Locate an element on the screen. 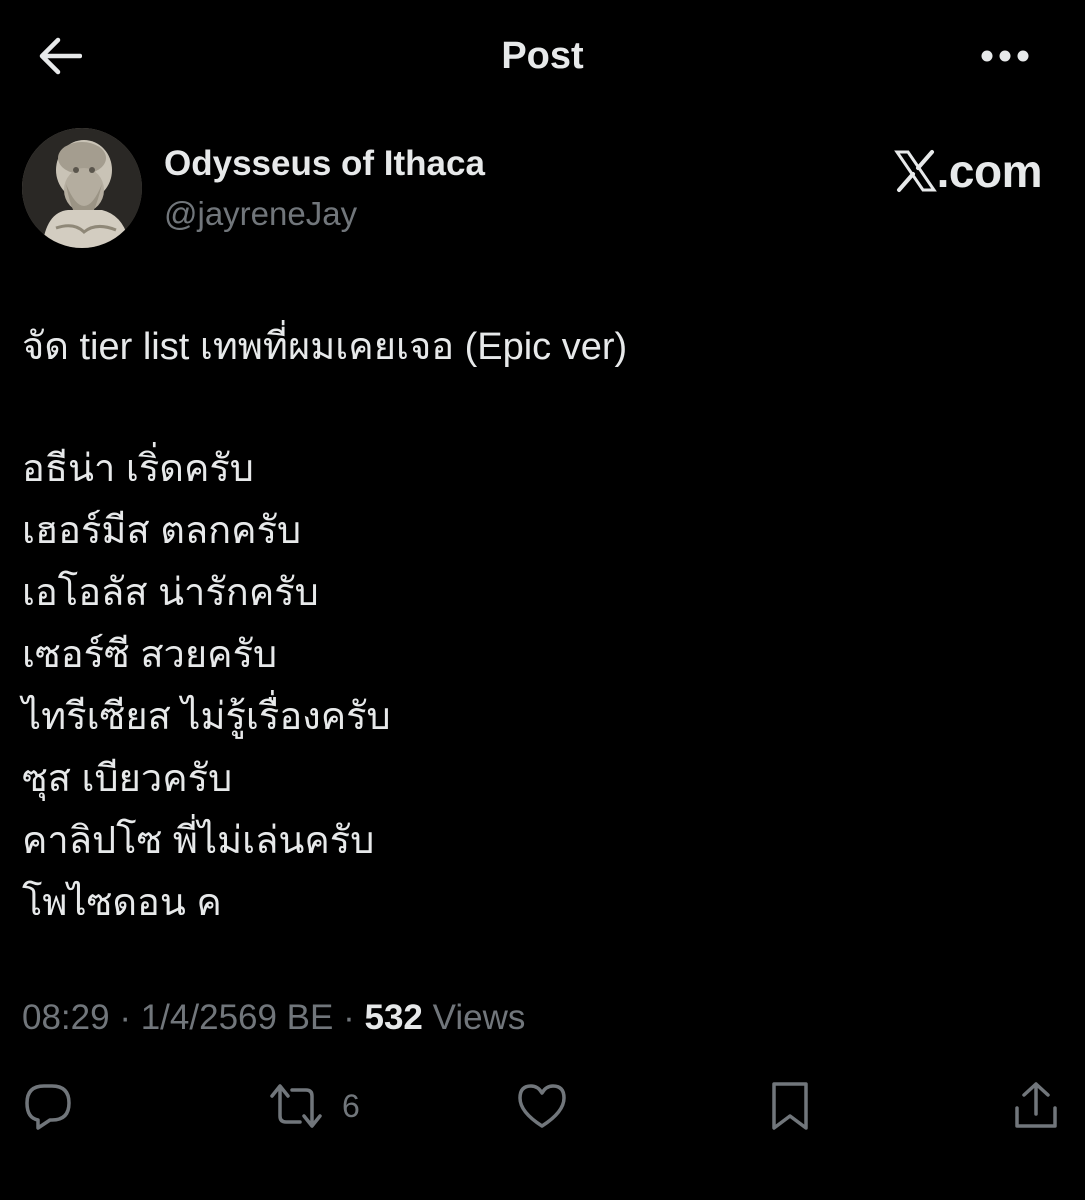 The image size is (1085, 1200). post-line: เอโอลัส น่ารักครับ is located at coordinates (170, 593).